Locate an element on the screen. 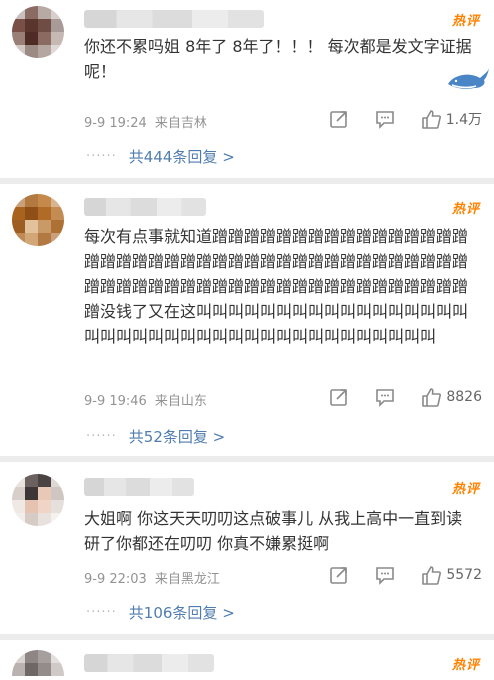 This screenshot has width=494, height=680. like-count: 8826 is located at coordinates (464, 397).